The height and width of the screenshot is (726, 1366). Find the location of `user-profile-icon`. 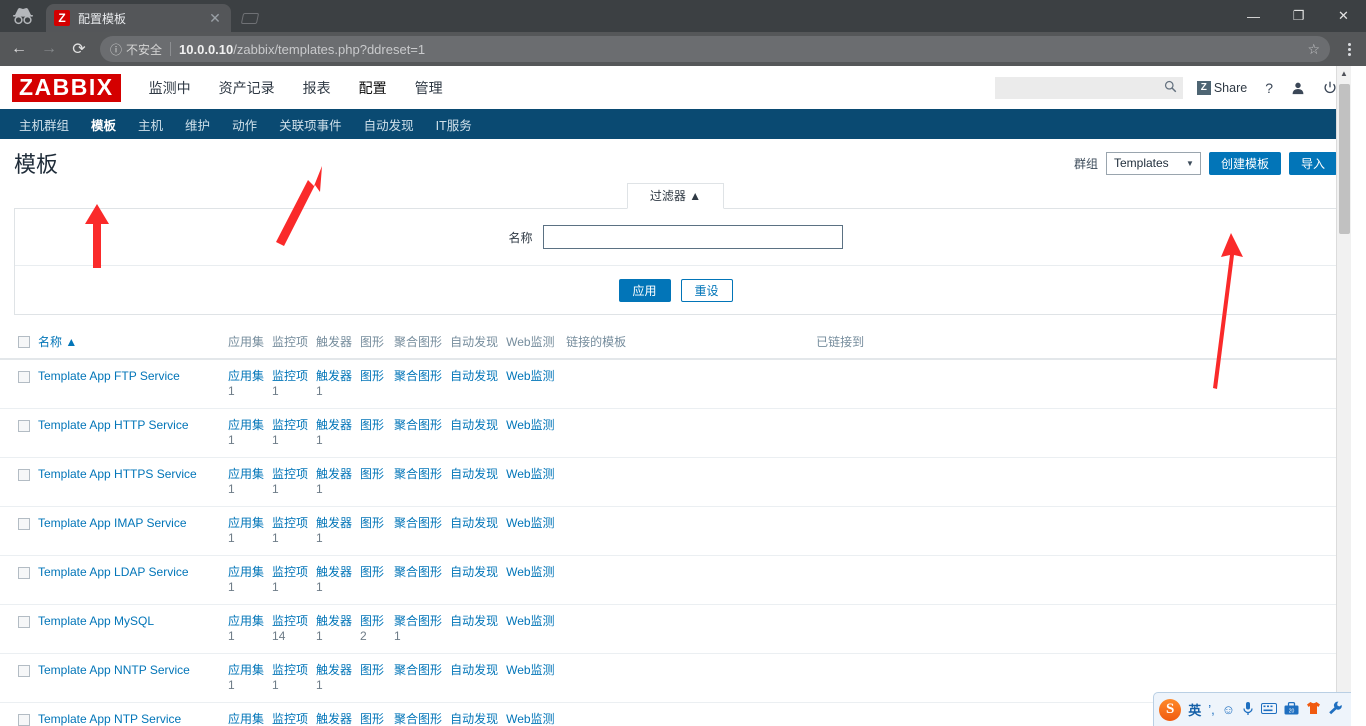

user-profile-icon is located at coordinates (1298, 88).